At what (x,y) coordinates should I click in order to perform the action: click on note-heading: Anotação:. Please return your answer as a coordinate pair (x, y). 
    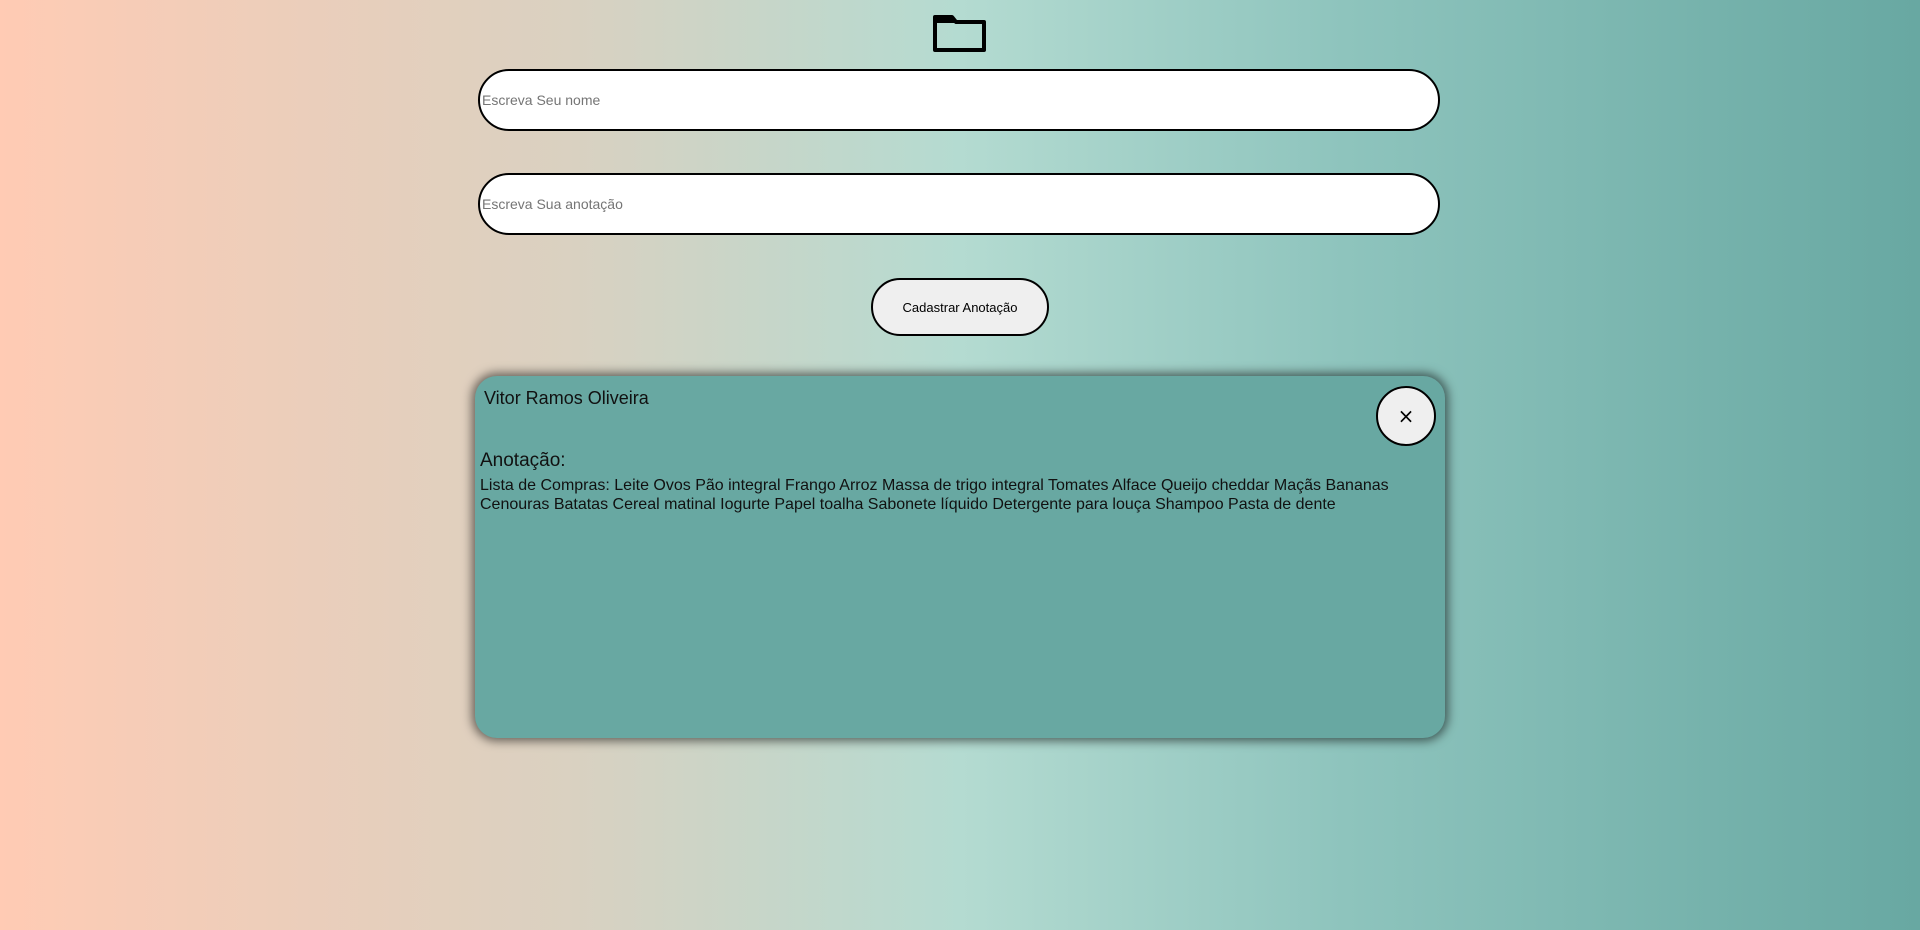
    Looking at the image, I should click on (523, 460).